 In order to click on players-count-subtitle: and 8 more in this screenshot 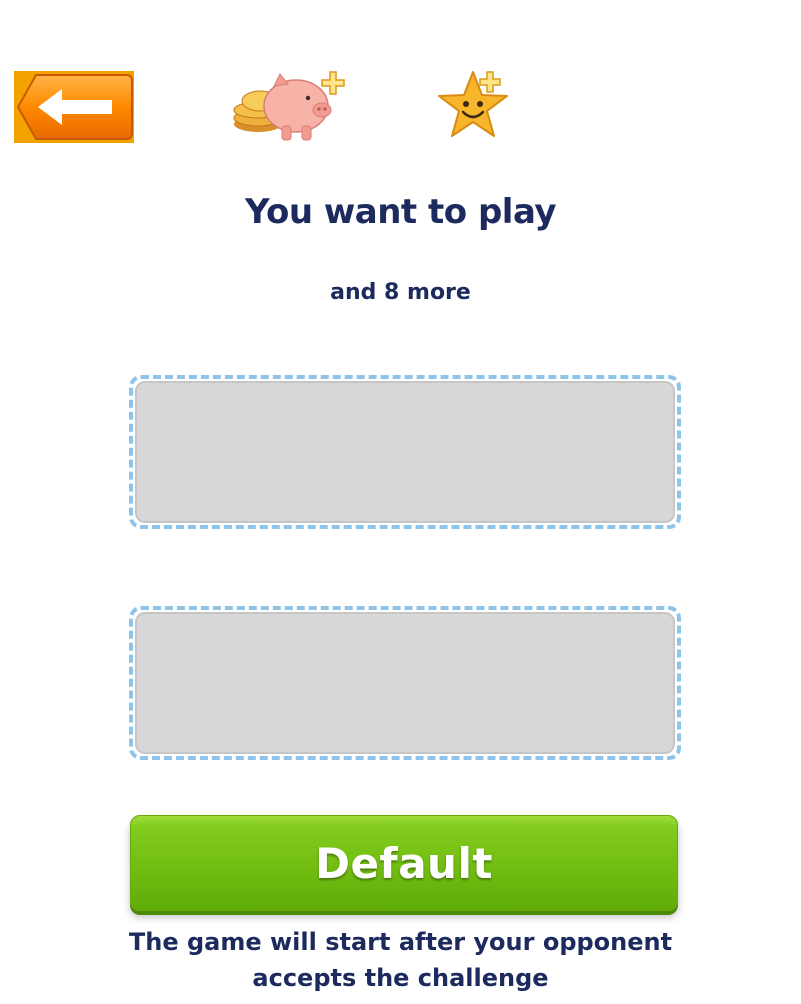, I will do `click(400, 292)`.